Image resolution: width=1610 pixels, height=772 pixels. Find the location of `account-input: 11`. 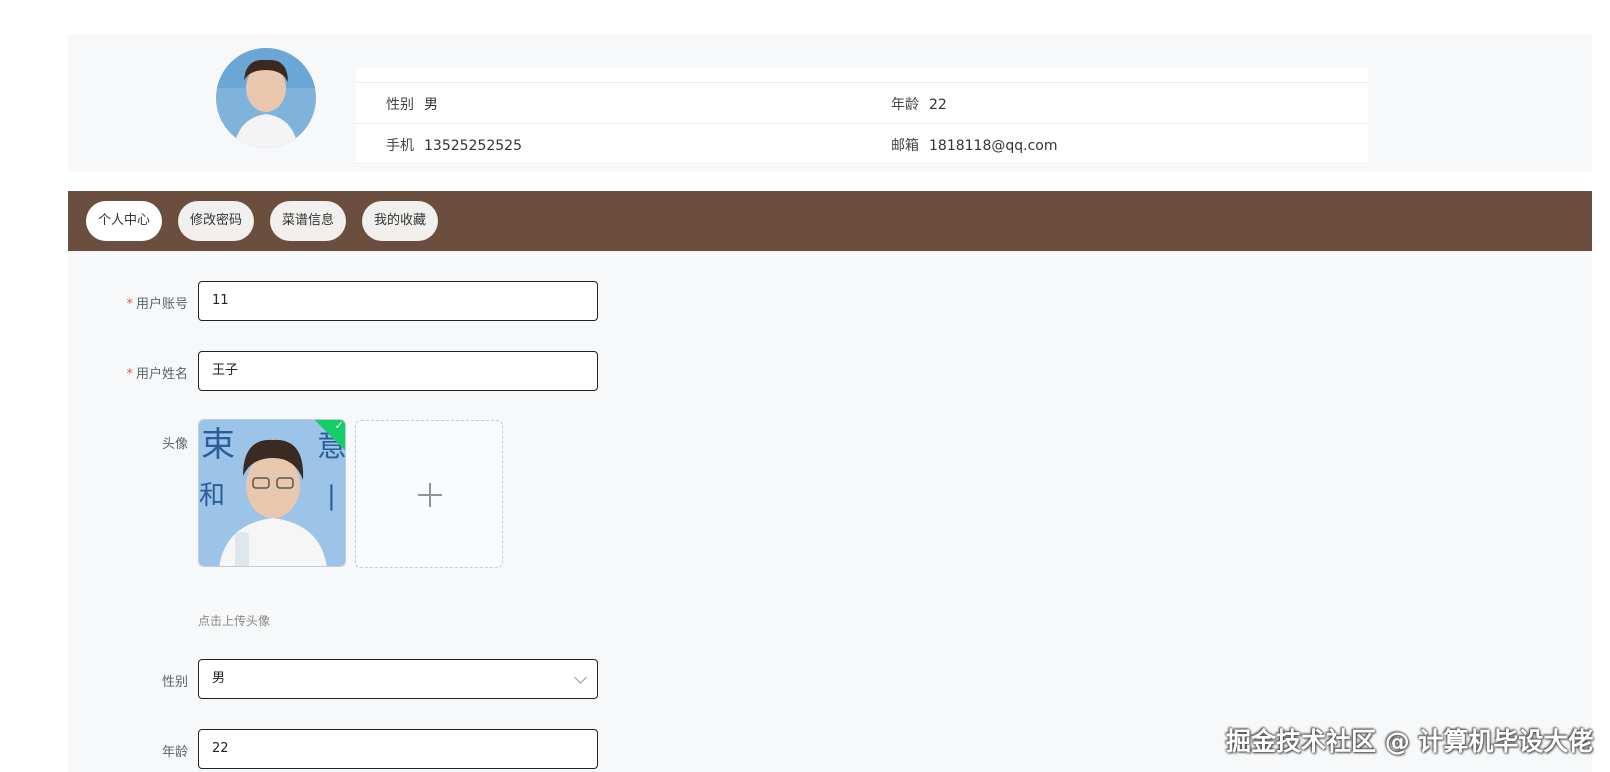

account-input: 11 is located at coordinates (398, 301).